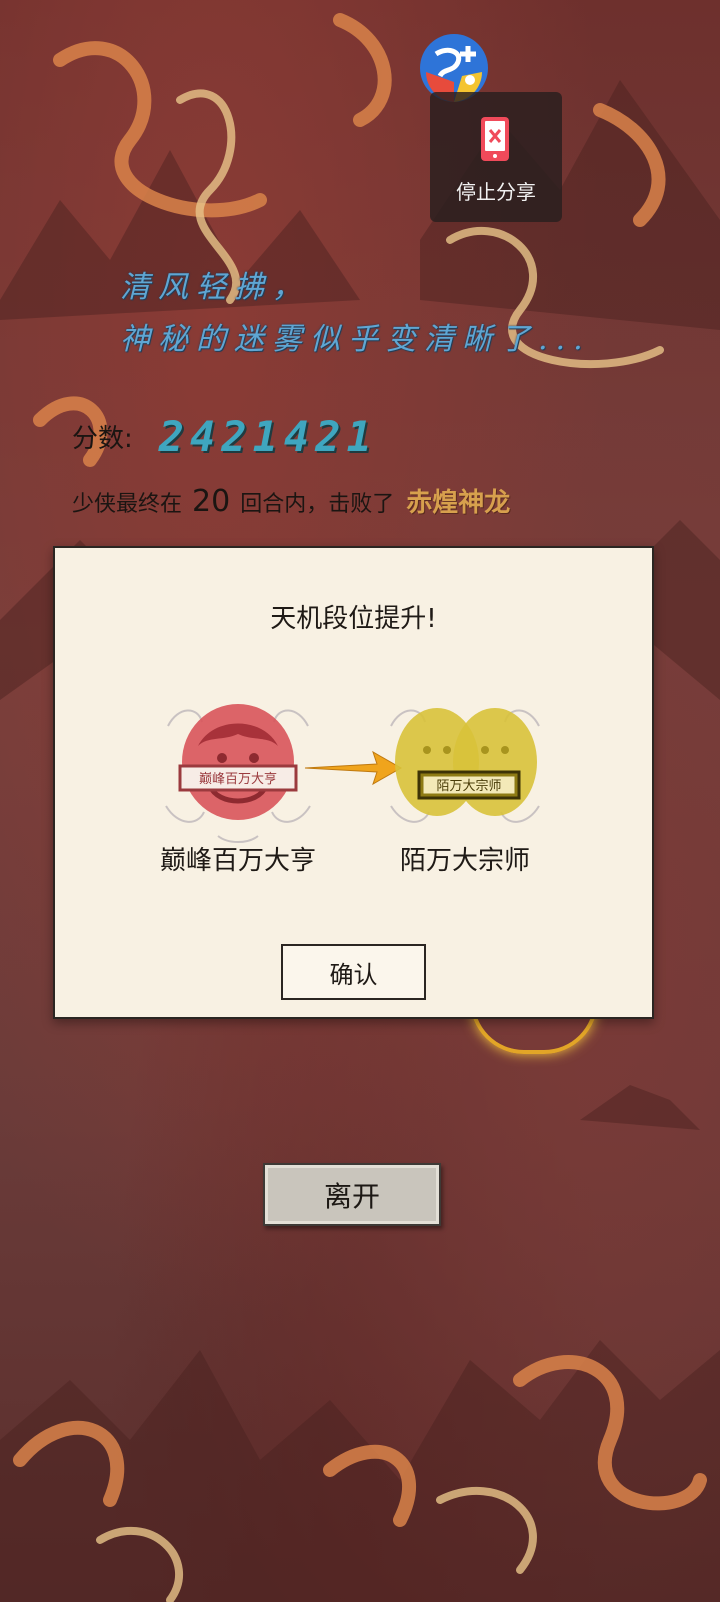 The image size is (720, 1602). Describe the element at coordinates (238, 779) in the screenshot. I see `from-badge-text: 巅峰百万大亨` at that location.